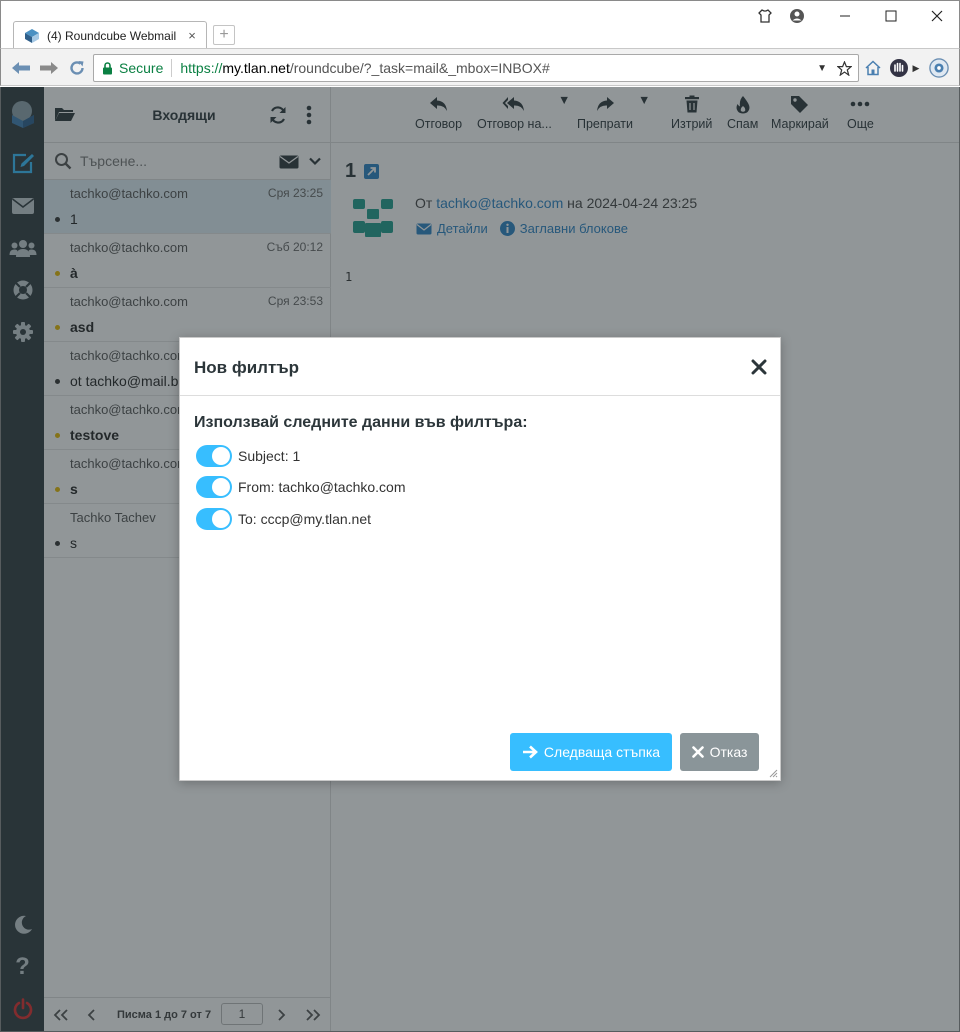 This screenshot has height=1032, width=960. Describe the element at coordinates (602, 752) in the screenshot. I see `next-step-label: Следваща стъпка` at that location.